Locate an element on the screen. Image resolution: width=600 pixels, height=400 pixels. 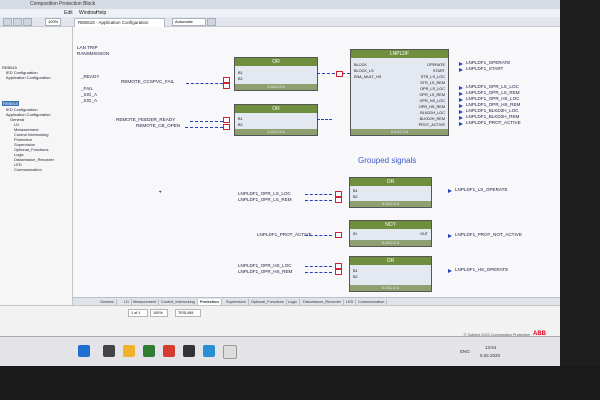
output-signal: LNPLDF1_LS_OPERATE is located at coordinates (481, 189).